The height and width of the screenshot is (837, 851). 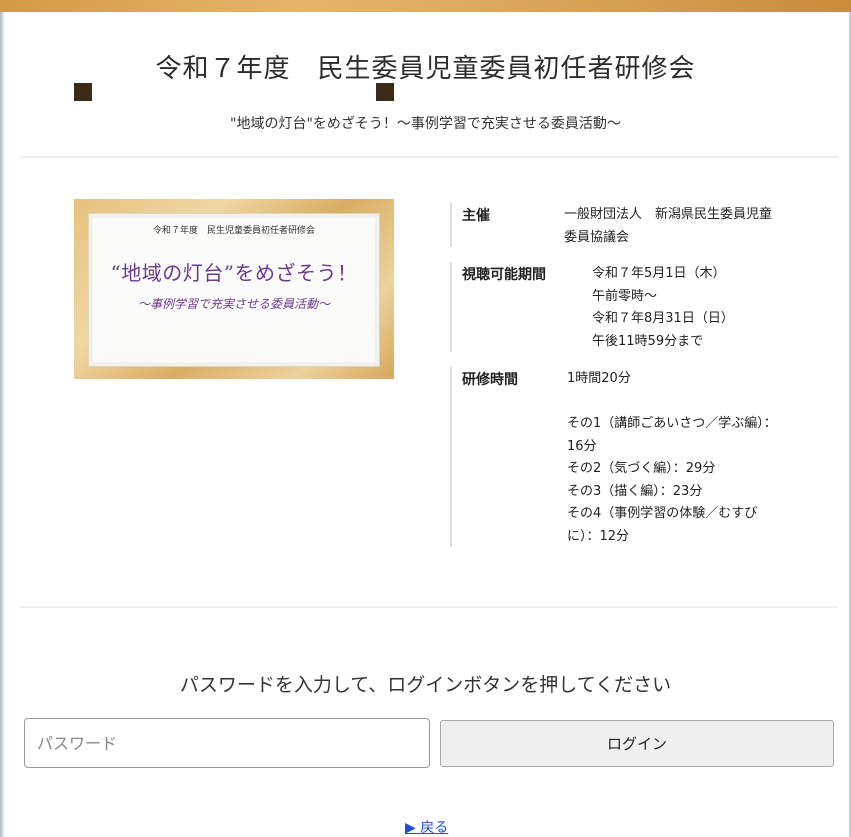 What do you see at coordinates (659, 273) in the screenshot?
I see `period-line: 令和７年5月1日（木）` at bounding box center [659, 273].